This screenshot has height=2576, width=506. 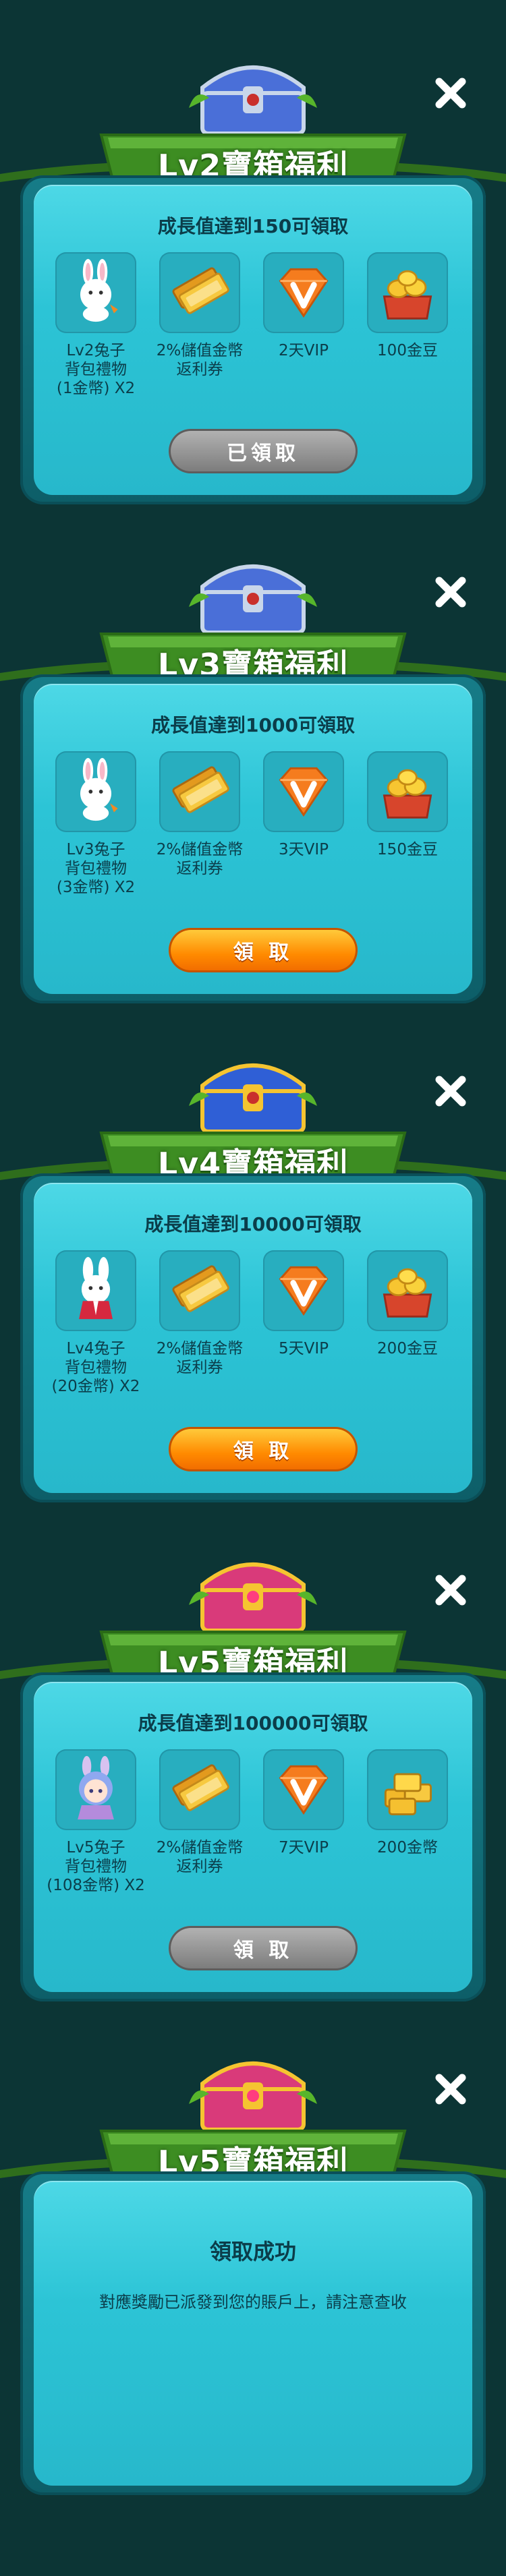 I want to click on reward-label: Lv5兔子背包禮物 (108金幣) X2, so click(x=96, y=1867).